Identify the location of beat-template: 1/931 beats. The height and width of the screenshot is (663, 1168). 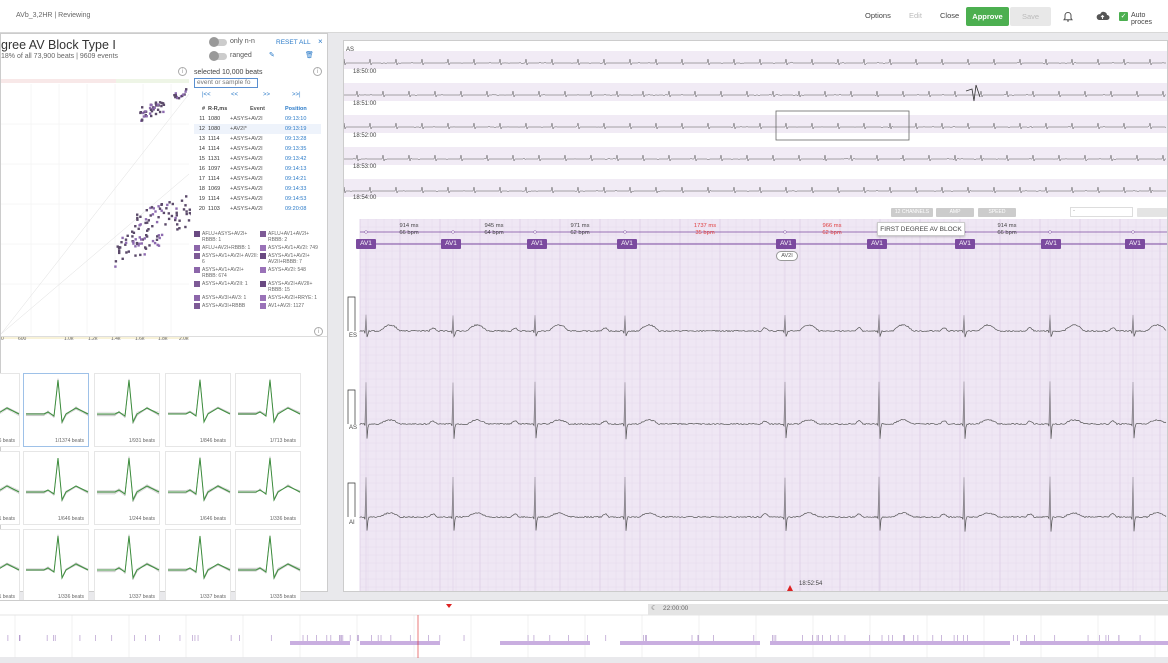
(127, 410).